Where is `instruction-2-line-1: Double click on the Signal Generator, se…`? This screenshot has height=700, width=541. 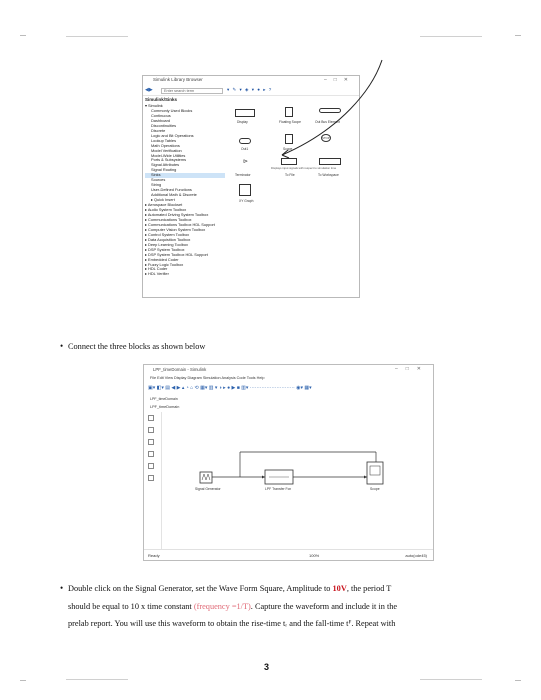
instruction-2-line-1: Double click on the Signal Generator, se… is located at coordinates (230, 588).